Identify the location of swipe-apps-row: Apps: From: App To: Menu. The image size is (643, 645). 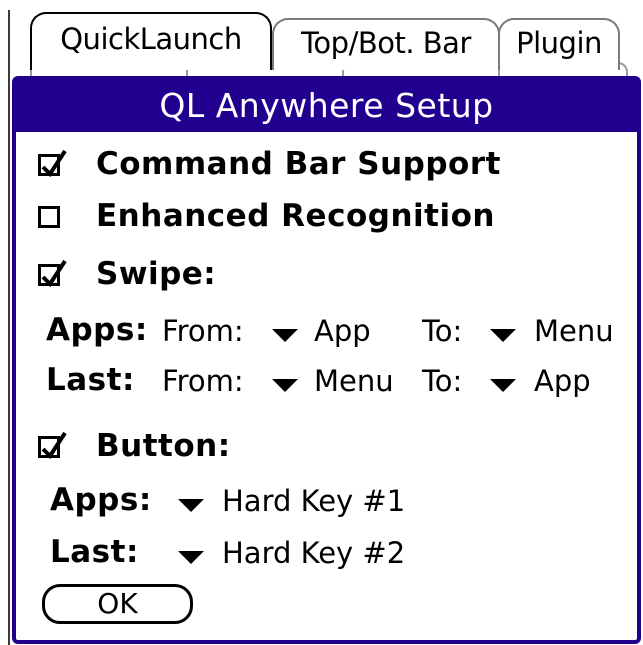
(326, 332).